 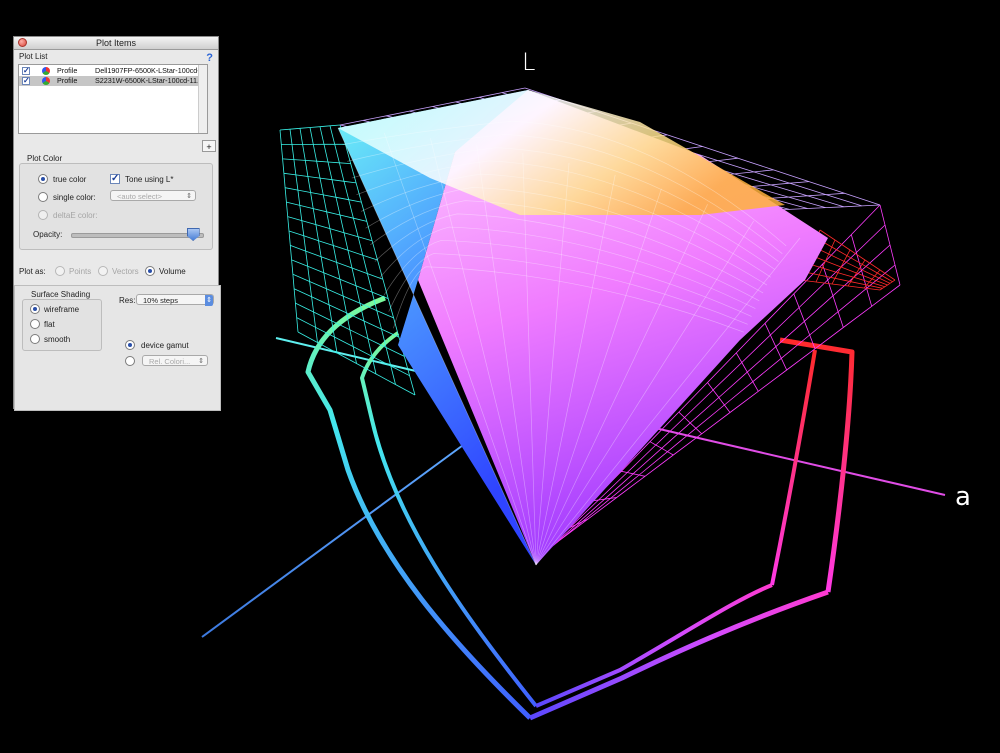 What do you see at coordinates (172, 271) in the screenshot?
I see `volume-label: Volume` at bounding box center [172, 271].